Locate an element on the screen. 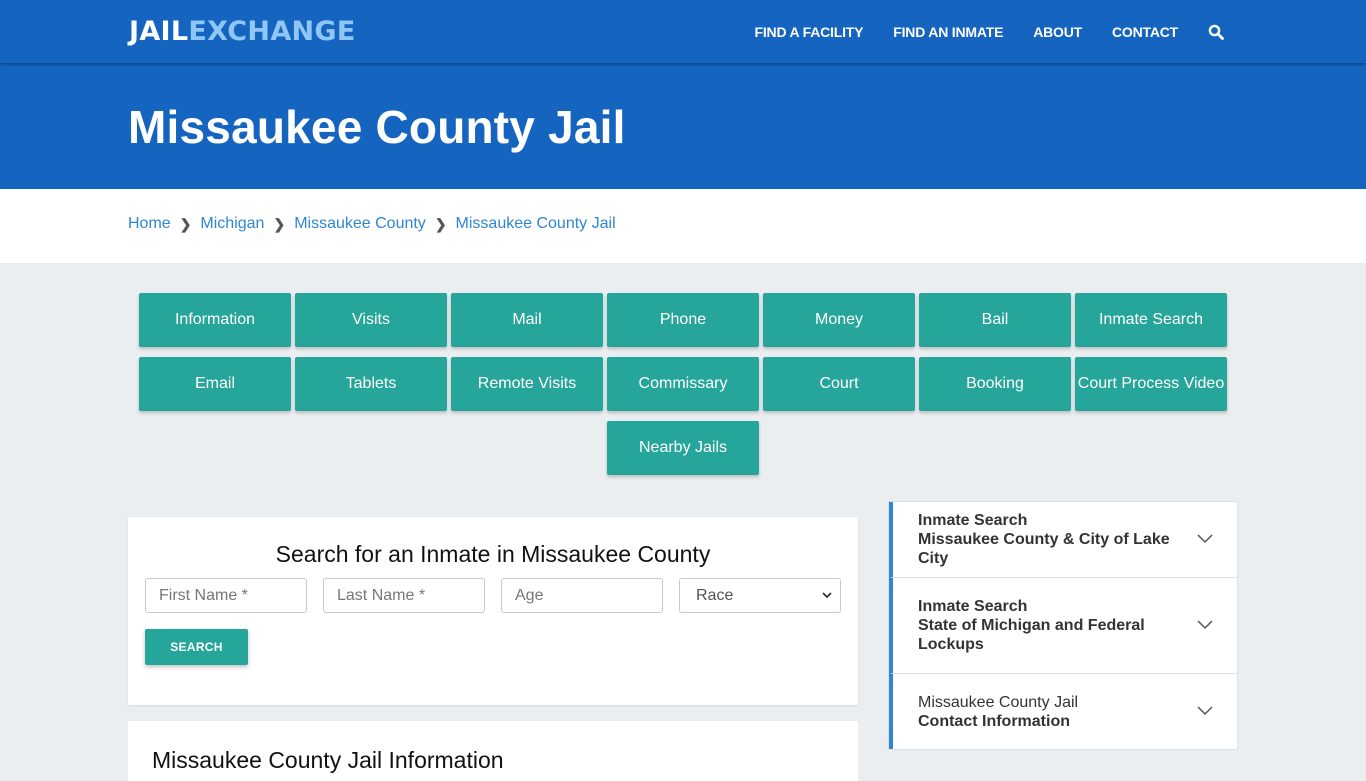 The width and height of the screenshot is (1366, 781). breadcrumb-missaukee-county: Missaukee County is located at coordinates (360, 224).